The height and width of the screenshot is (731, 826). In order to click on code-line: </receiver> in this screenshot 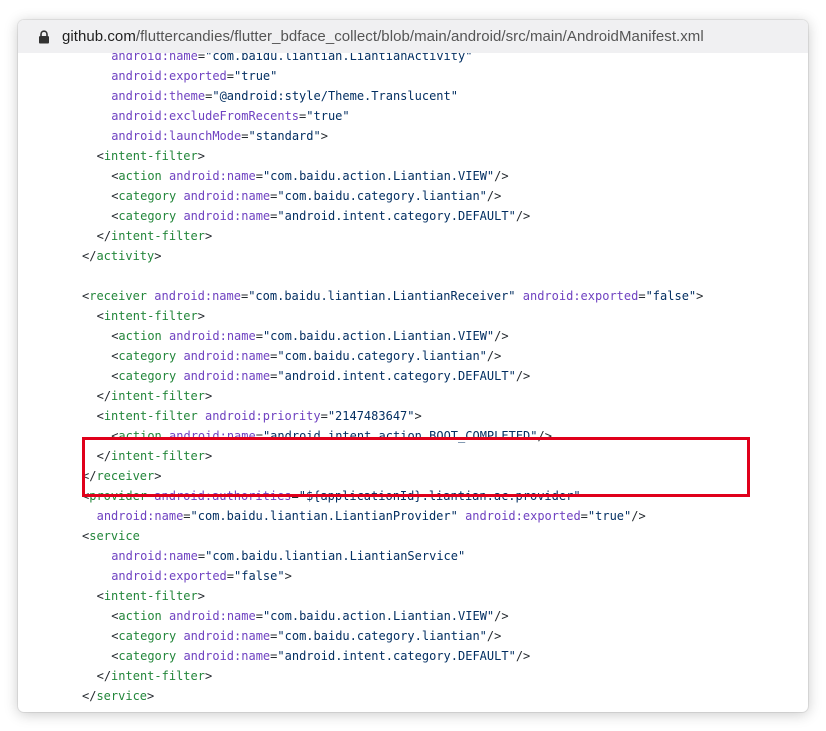, I will do `click(360, 476)`.